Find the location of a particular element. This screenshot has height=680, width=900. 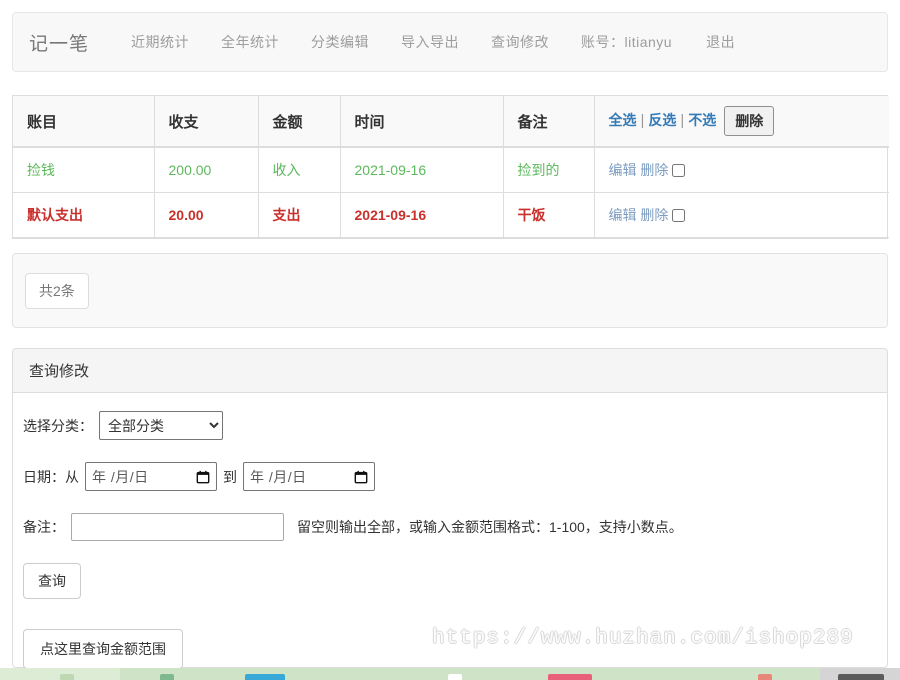

date-to-field: 年 /月/日 is located at coordinates (309, 476).